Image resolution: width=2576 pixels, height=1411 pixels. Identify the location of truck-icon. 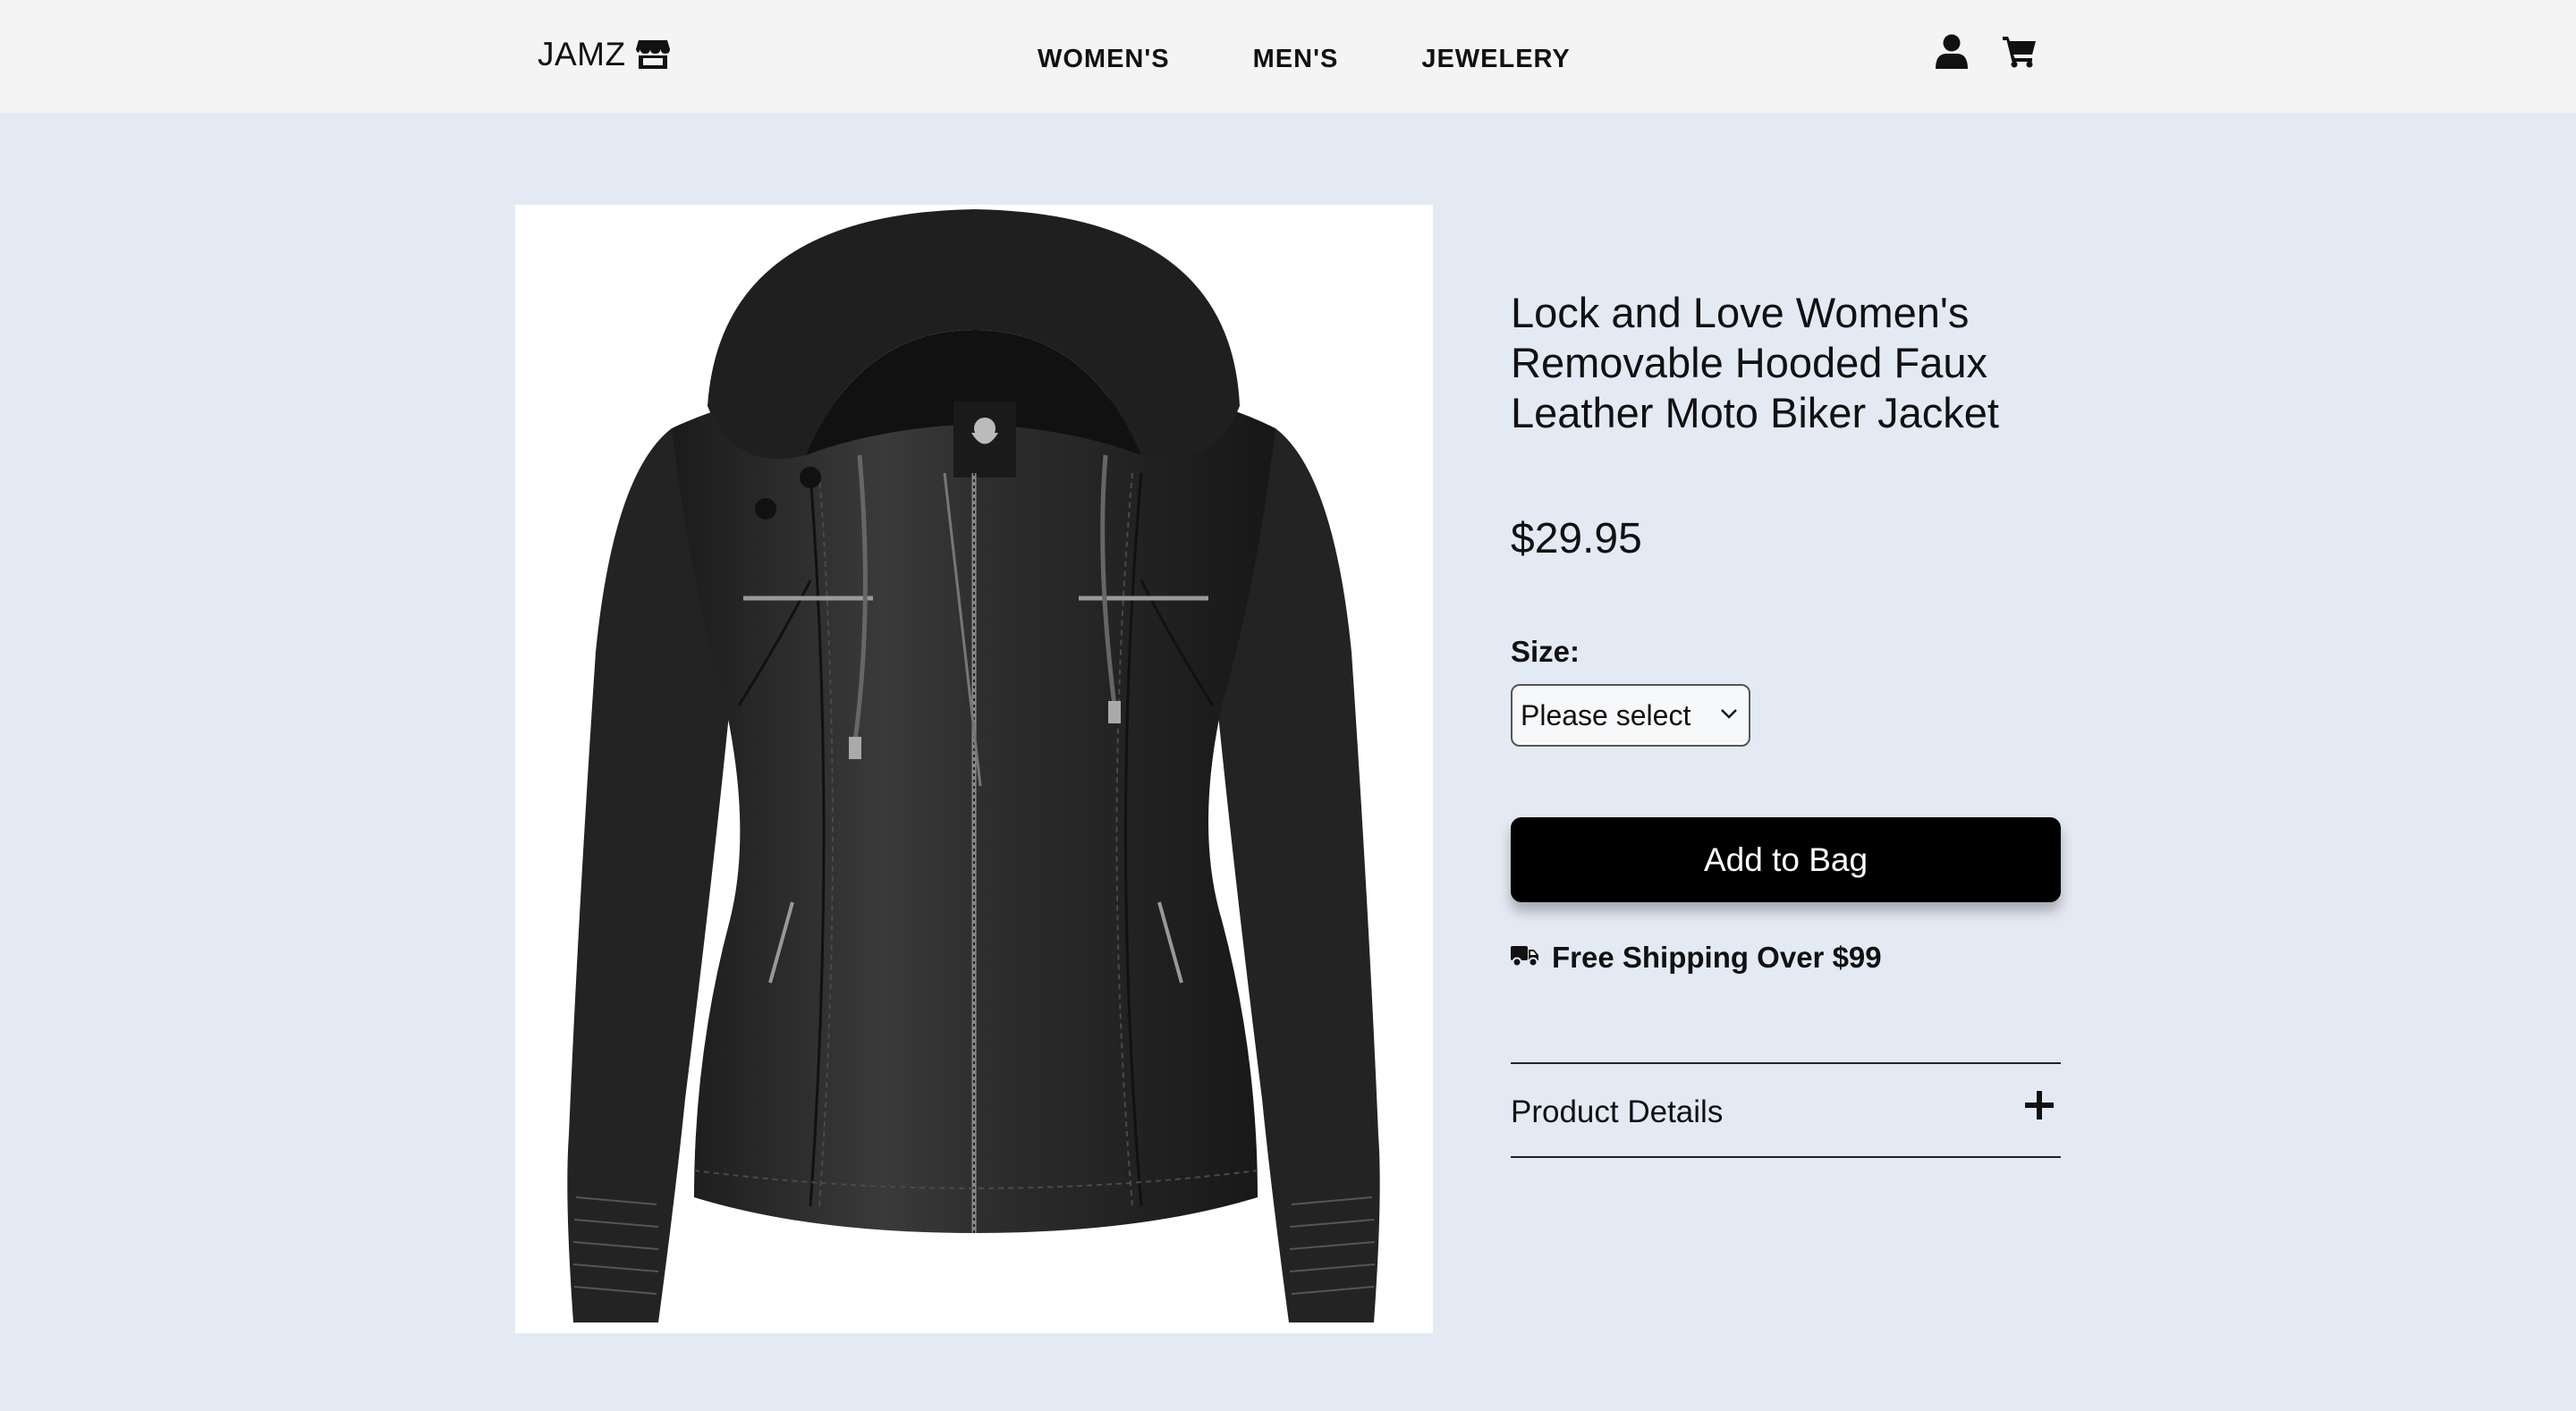
(1525, 958).